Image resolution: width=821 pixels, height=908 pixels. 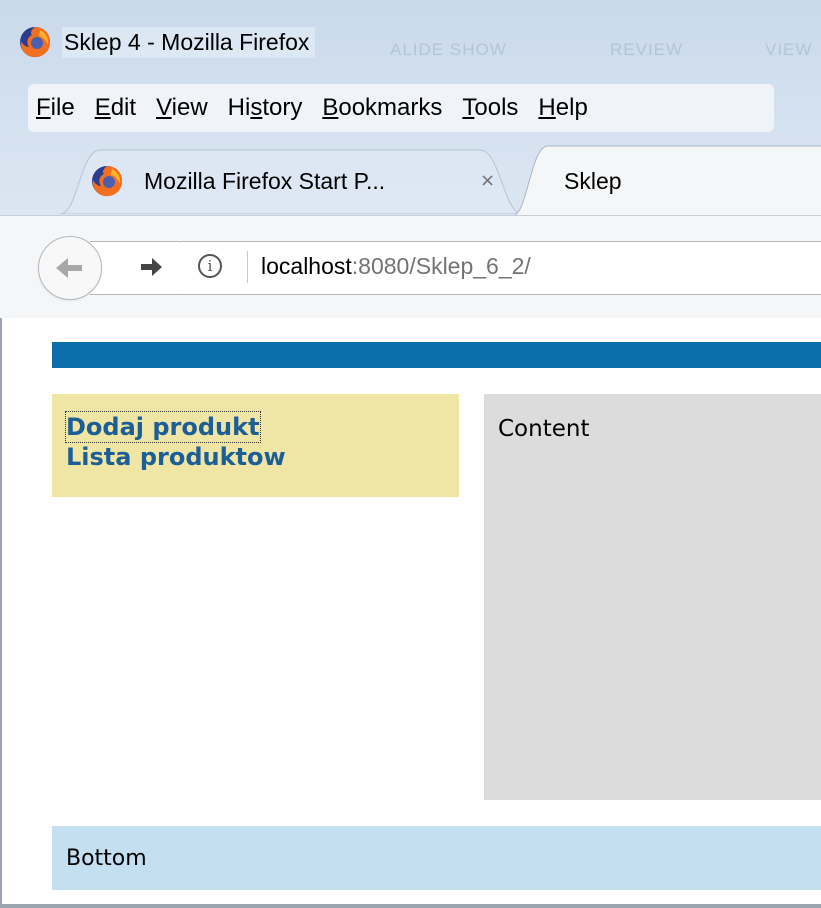 I want to click on tab-shape, so click(x=666, y=181).